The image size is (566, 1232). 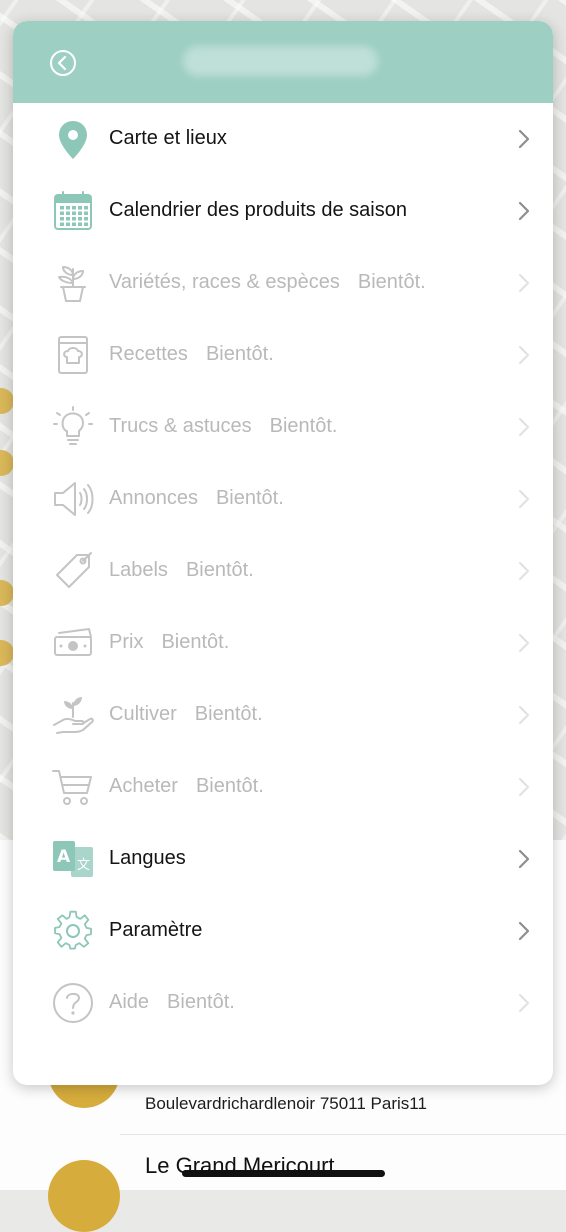 I want to click on place-address: Boulevardrichardlenoir 75011 Paris11, so click(x=286, y=1103).